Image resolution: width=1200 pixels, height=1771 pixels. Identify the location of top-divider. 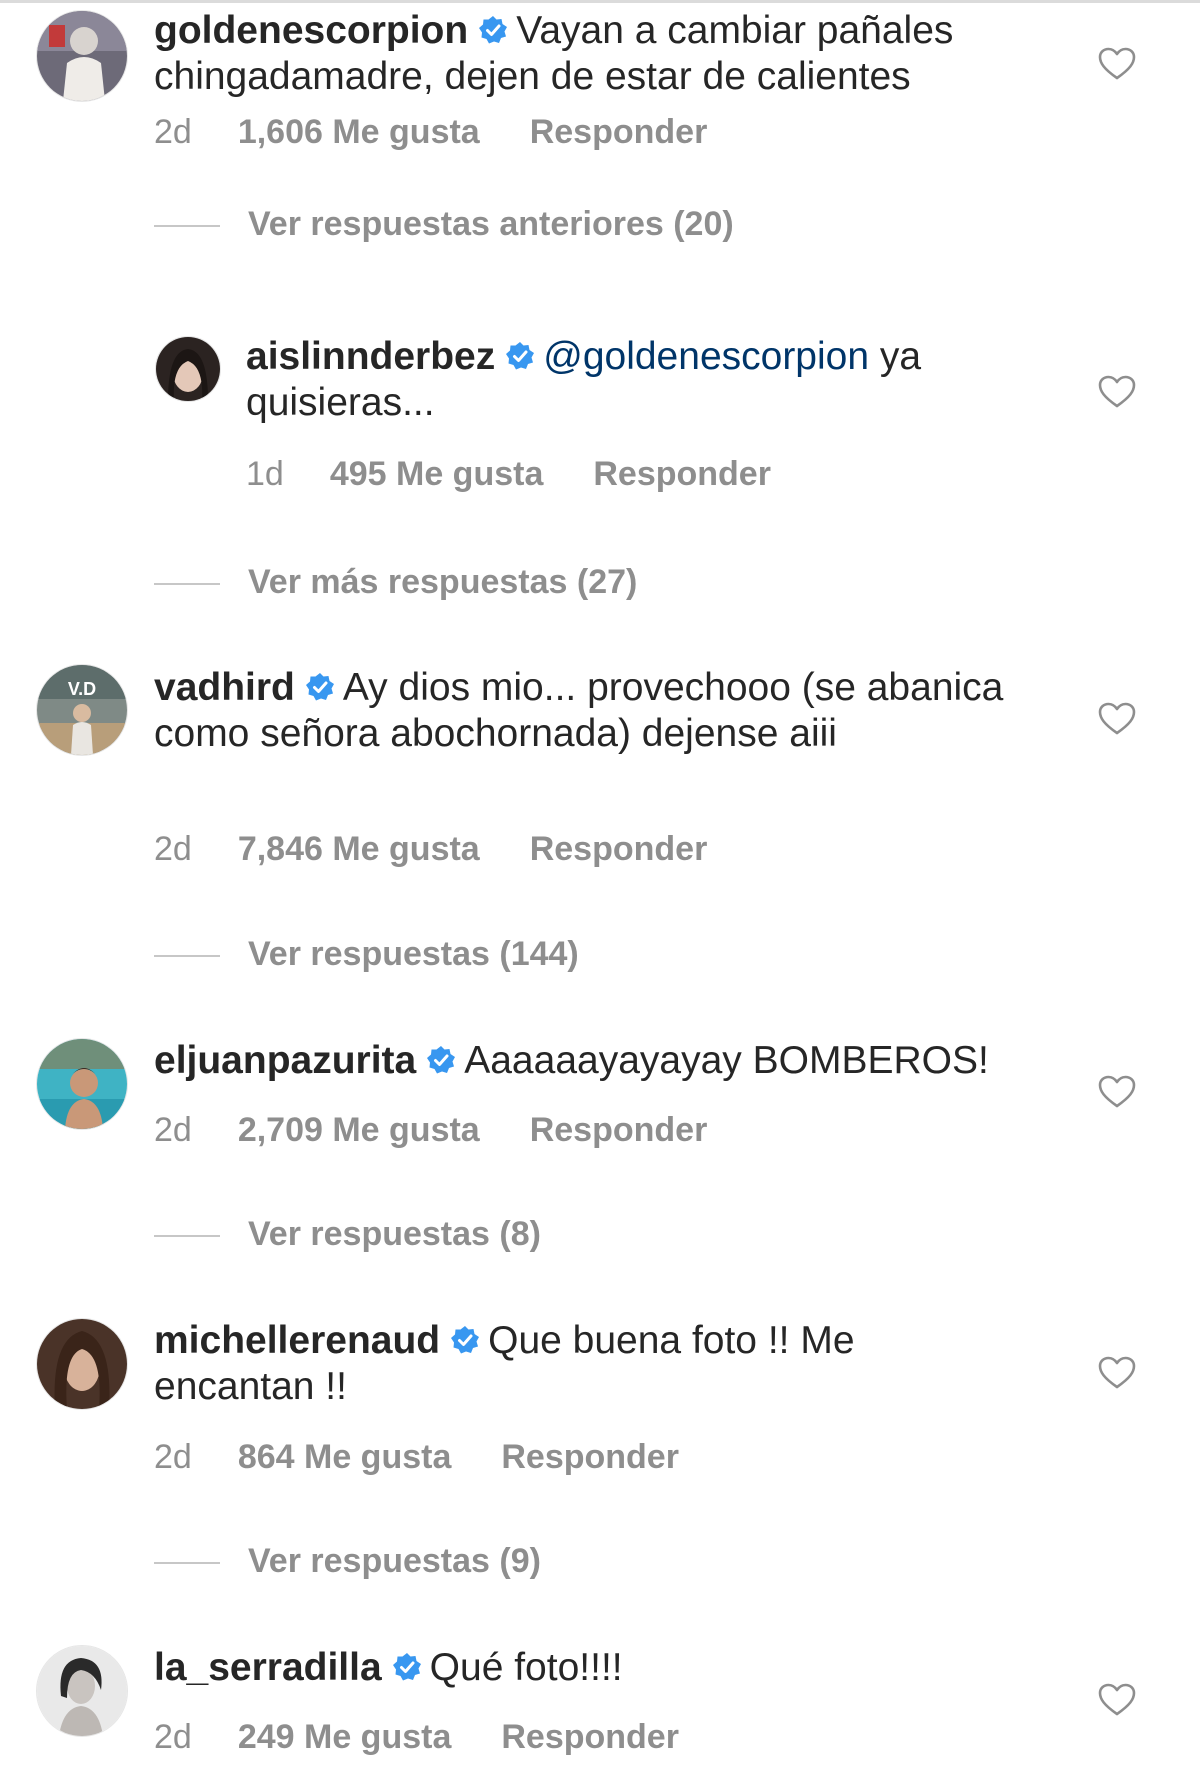
(600, 1).